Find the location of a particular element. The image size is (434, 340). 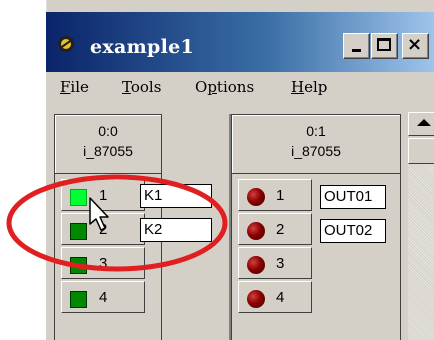

module-address: 0:1 is located at coordinates (316, 131).